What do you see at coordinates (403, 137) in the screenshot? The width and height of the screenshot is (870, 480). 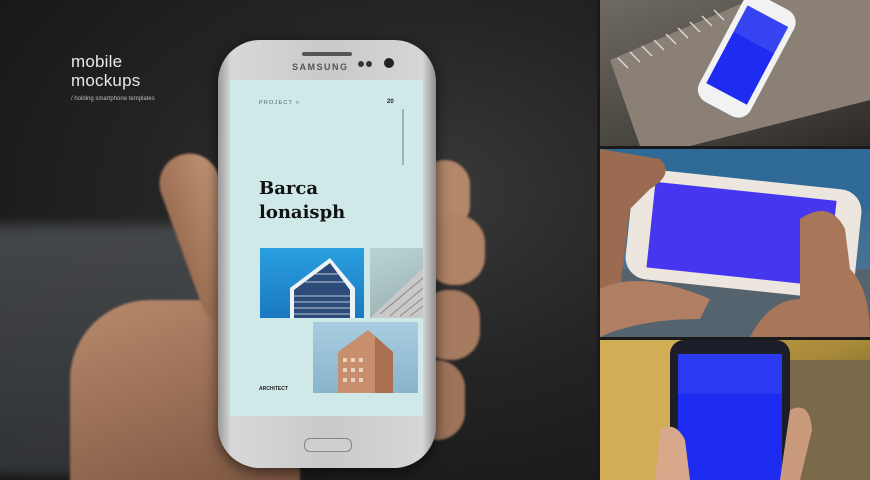 I see `screen-scrollbar` at bounding box center [403, 137].